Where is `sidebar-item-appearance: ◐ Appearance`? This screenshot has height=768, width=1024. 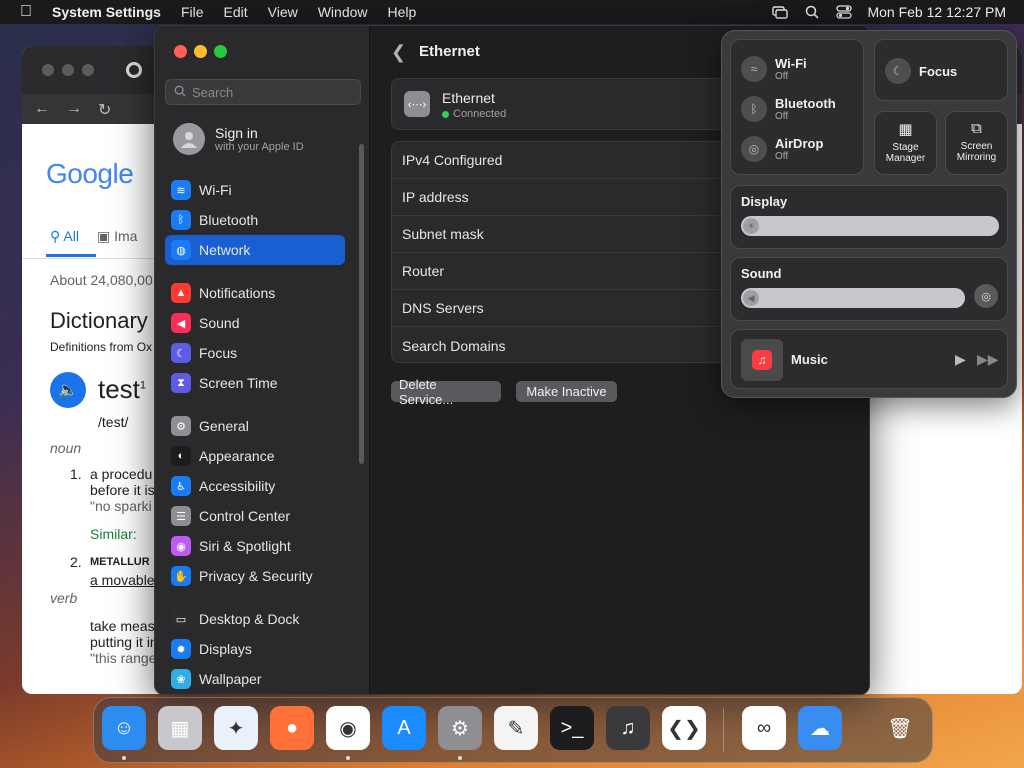
sidebar-item-appearance: ◐ Appearance is located at coordinates (255, 456).